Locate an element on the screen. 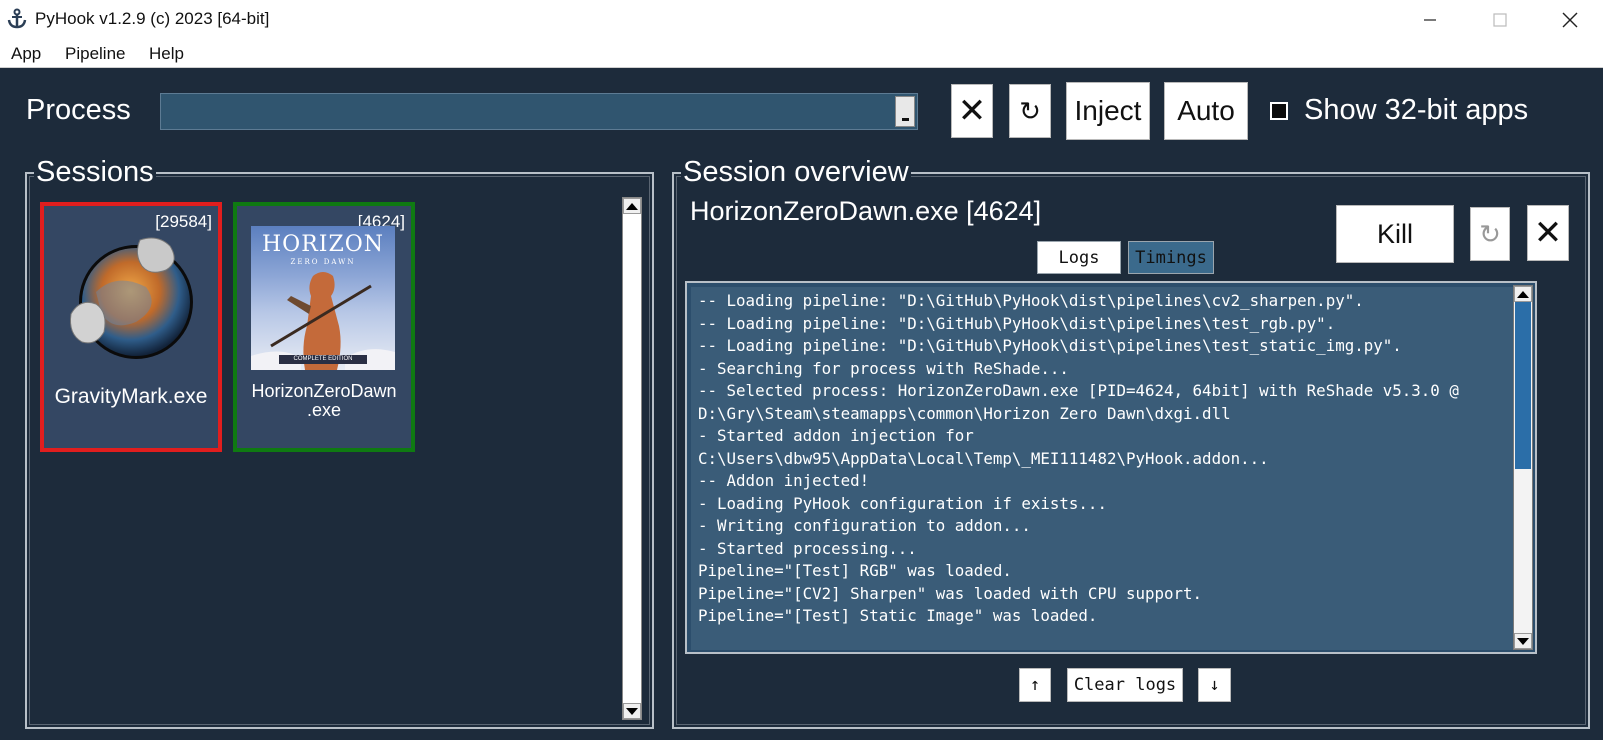 Image resolution: width=1603 pixels, height=740 pixels. refresh-process-button: ↻ is located at coordinates (1030, 111).